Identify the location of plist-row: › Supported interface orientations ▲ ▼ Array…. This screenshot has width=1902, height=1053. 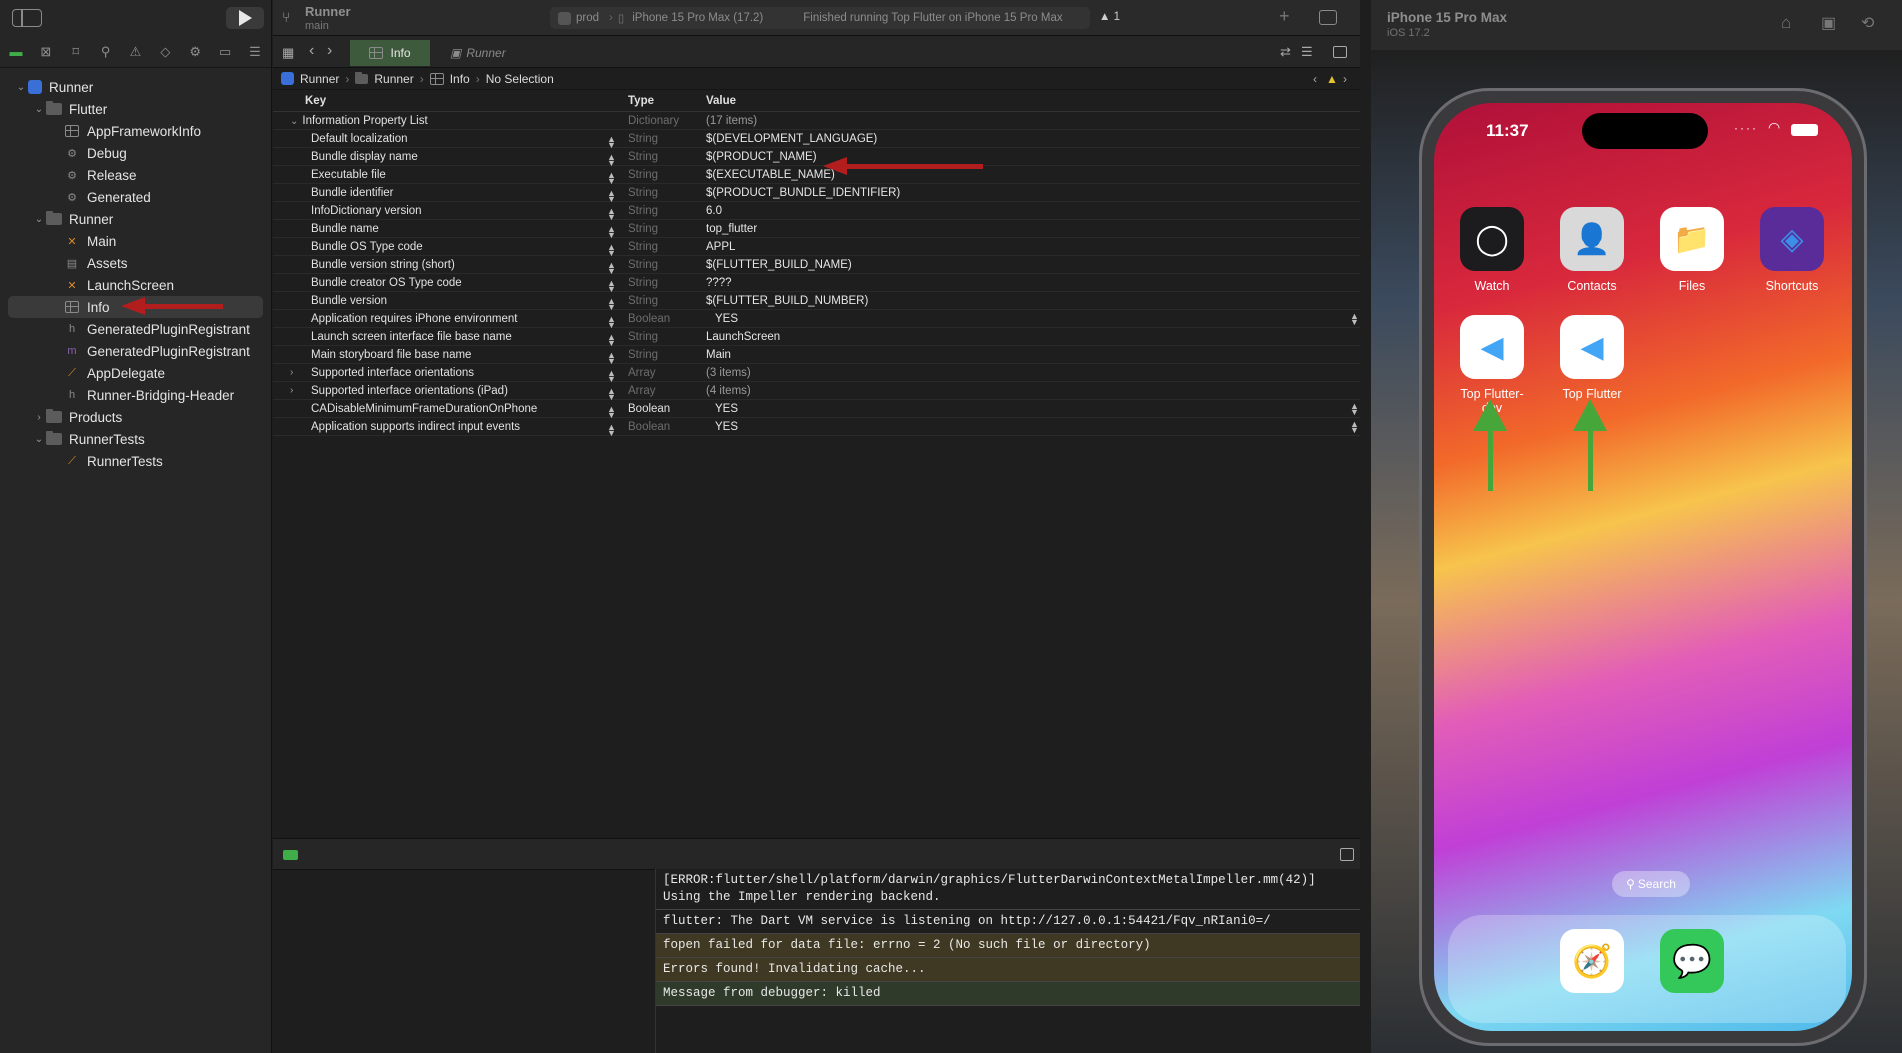
(816, 373).